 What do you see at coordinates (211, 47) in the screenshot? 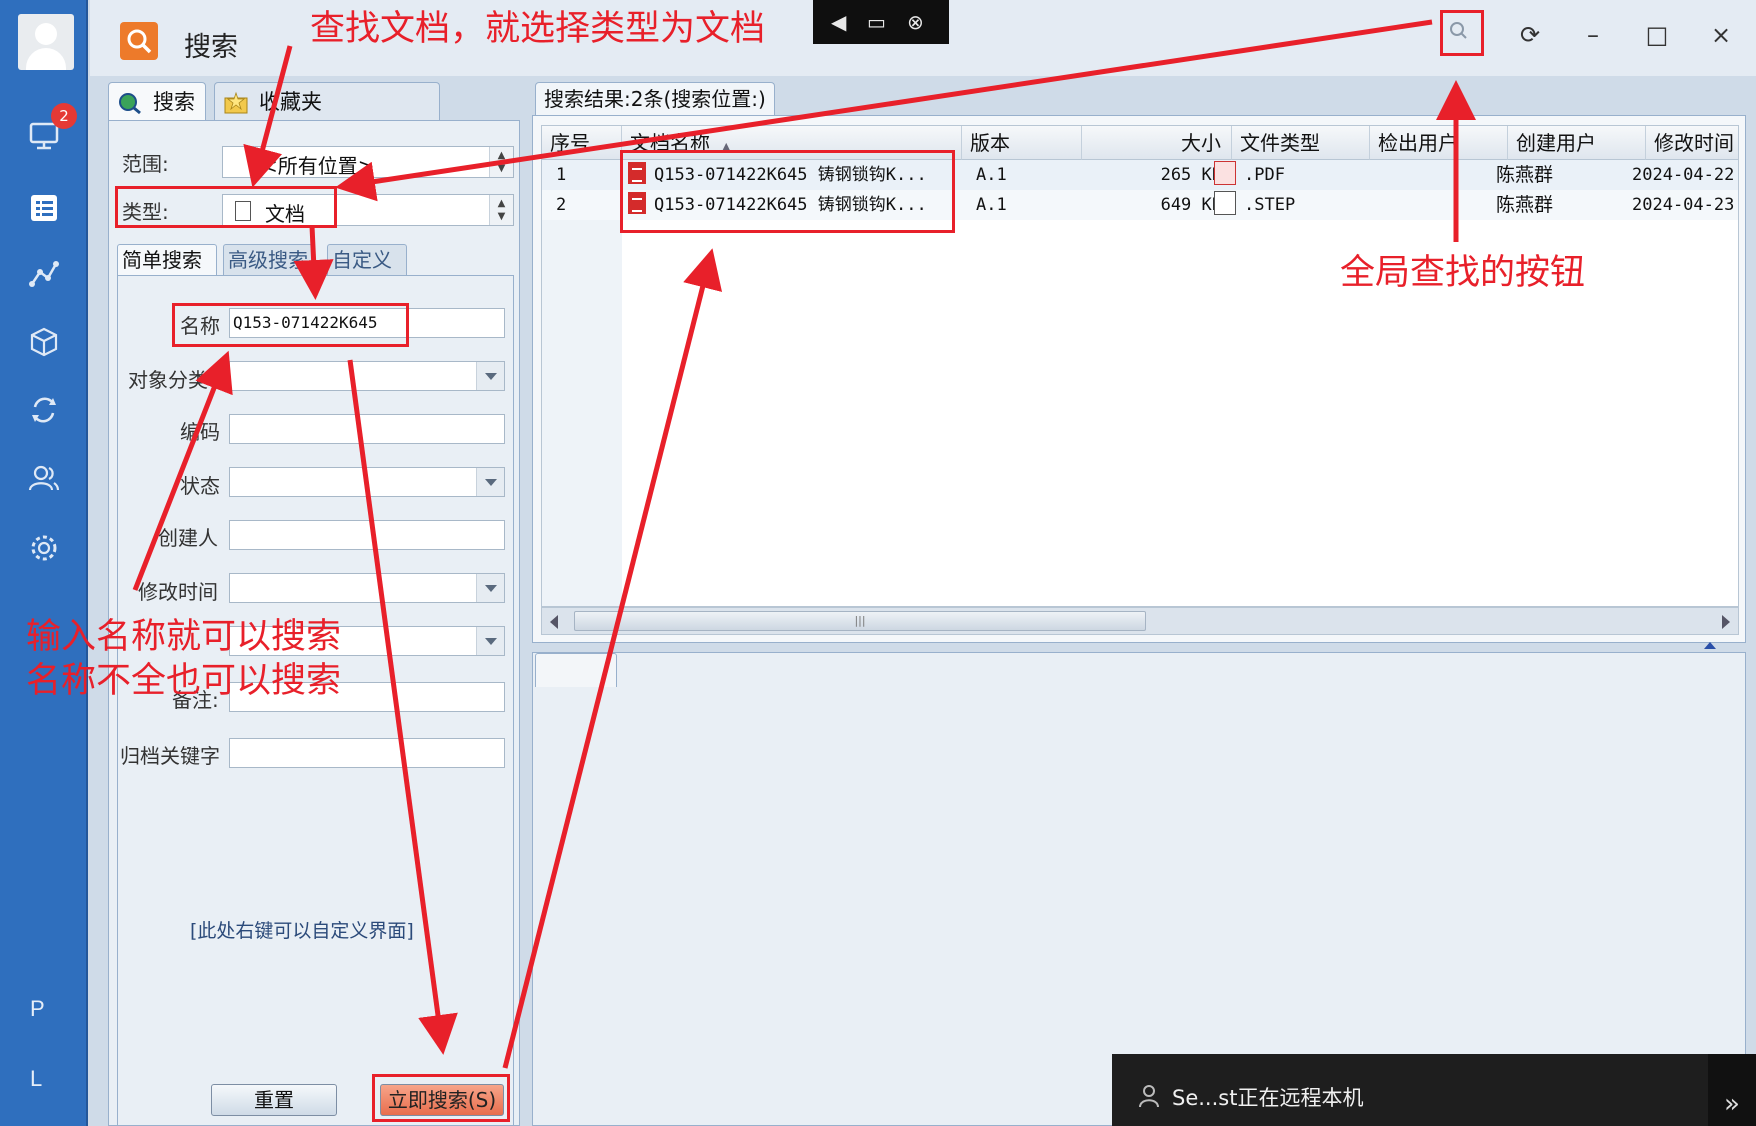
I see `window-title: 搜索` at bounding box center [211, 47].